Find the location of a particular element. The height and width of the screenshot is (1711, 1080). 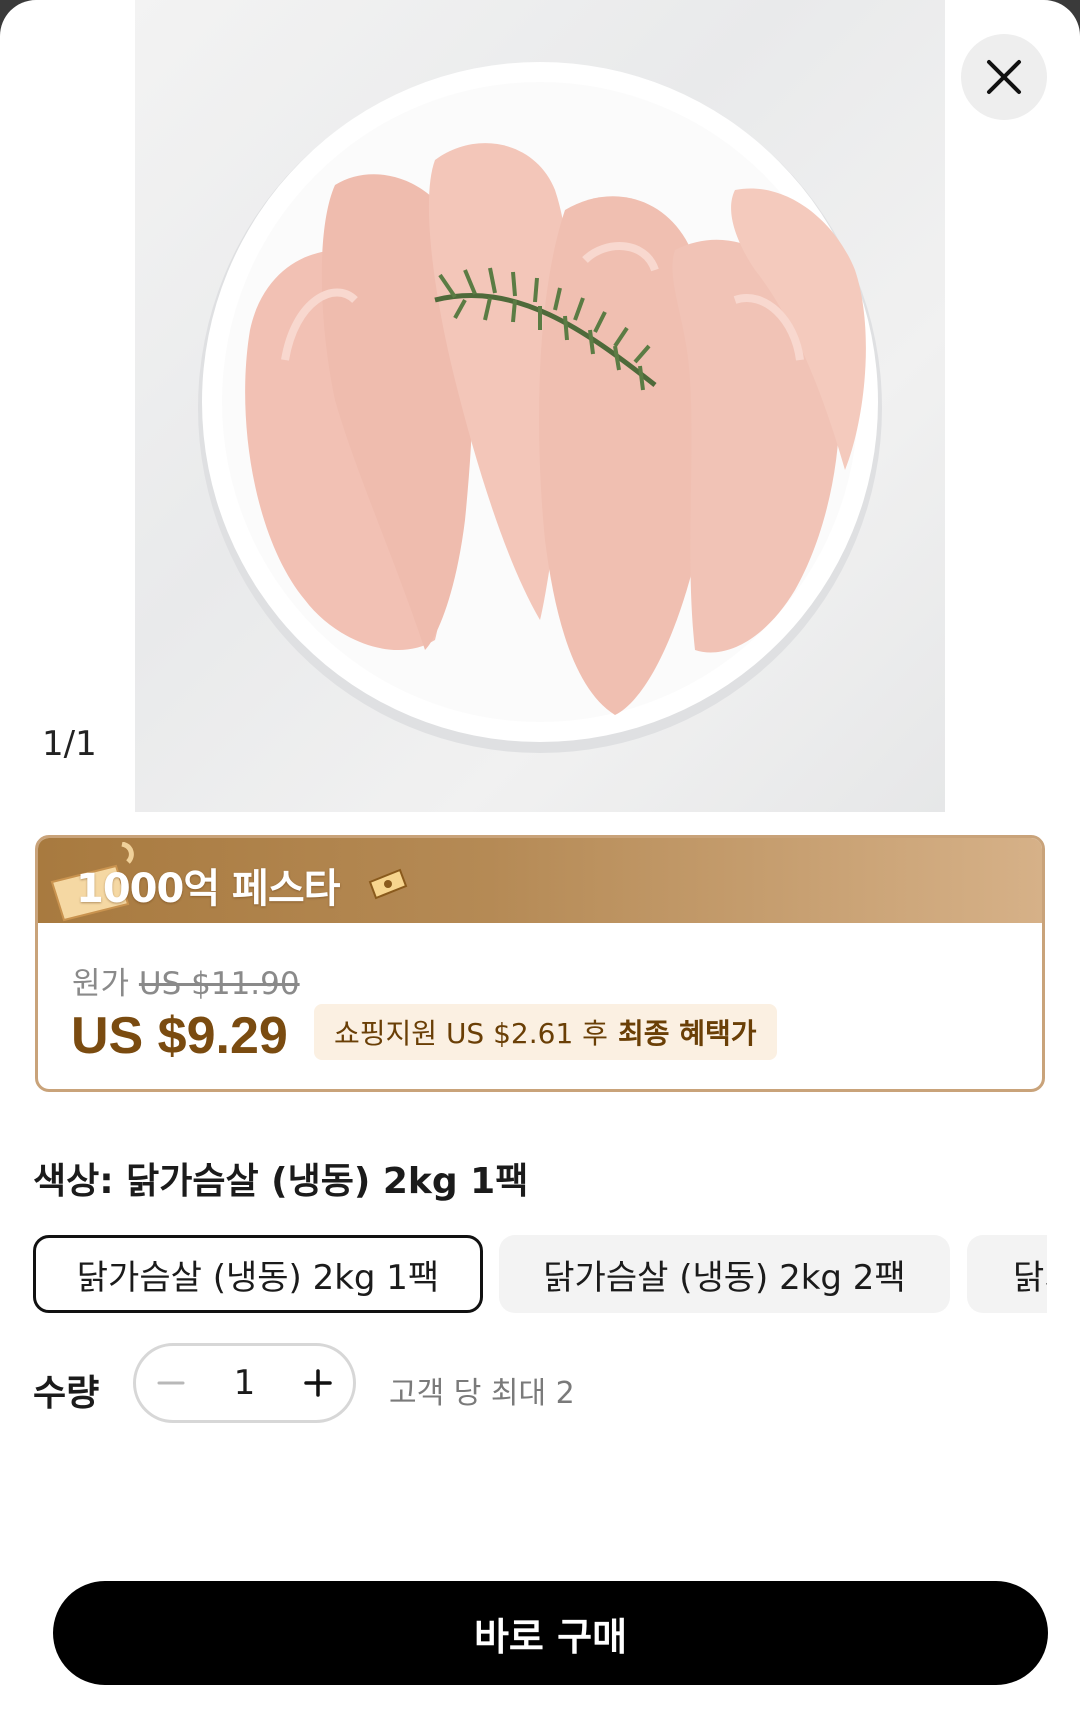

increment-button is located at coordinates (318, 1383).